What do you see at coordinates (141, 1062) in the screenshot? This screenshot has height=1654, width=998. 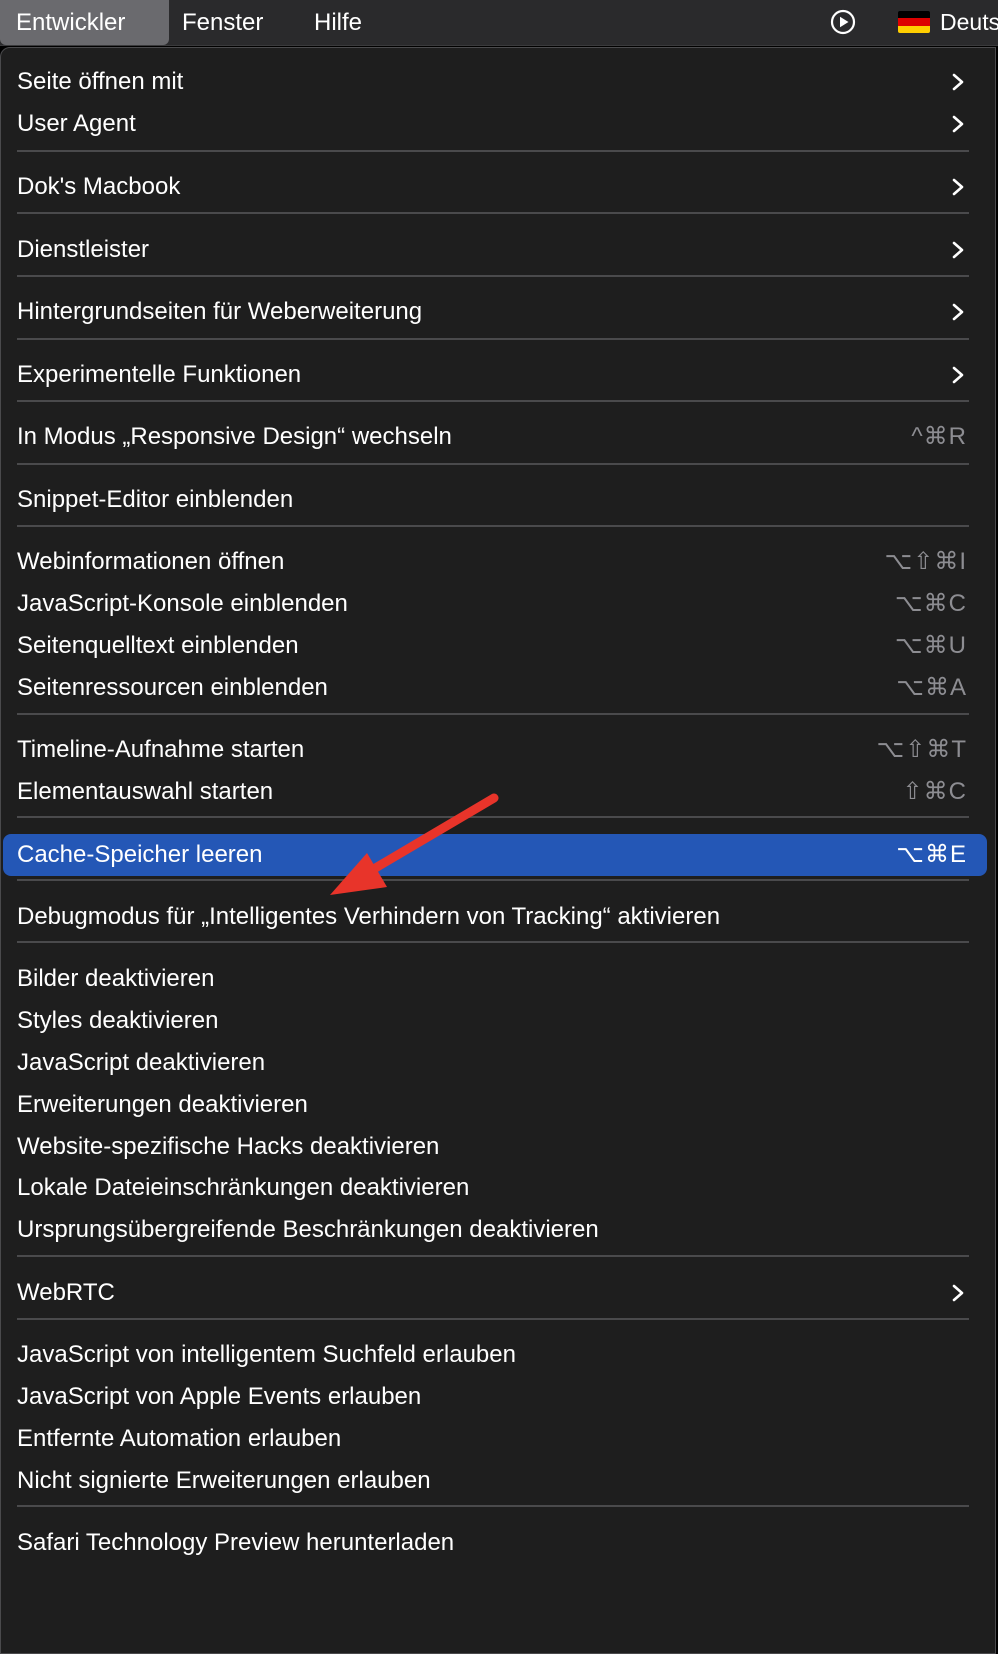 I see `menu-item-label: JavaScript deaktivieren` at bounding box center [141, 1062].